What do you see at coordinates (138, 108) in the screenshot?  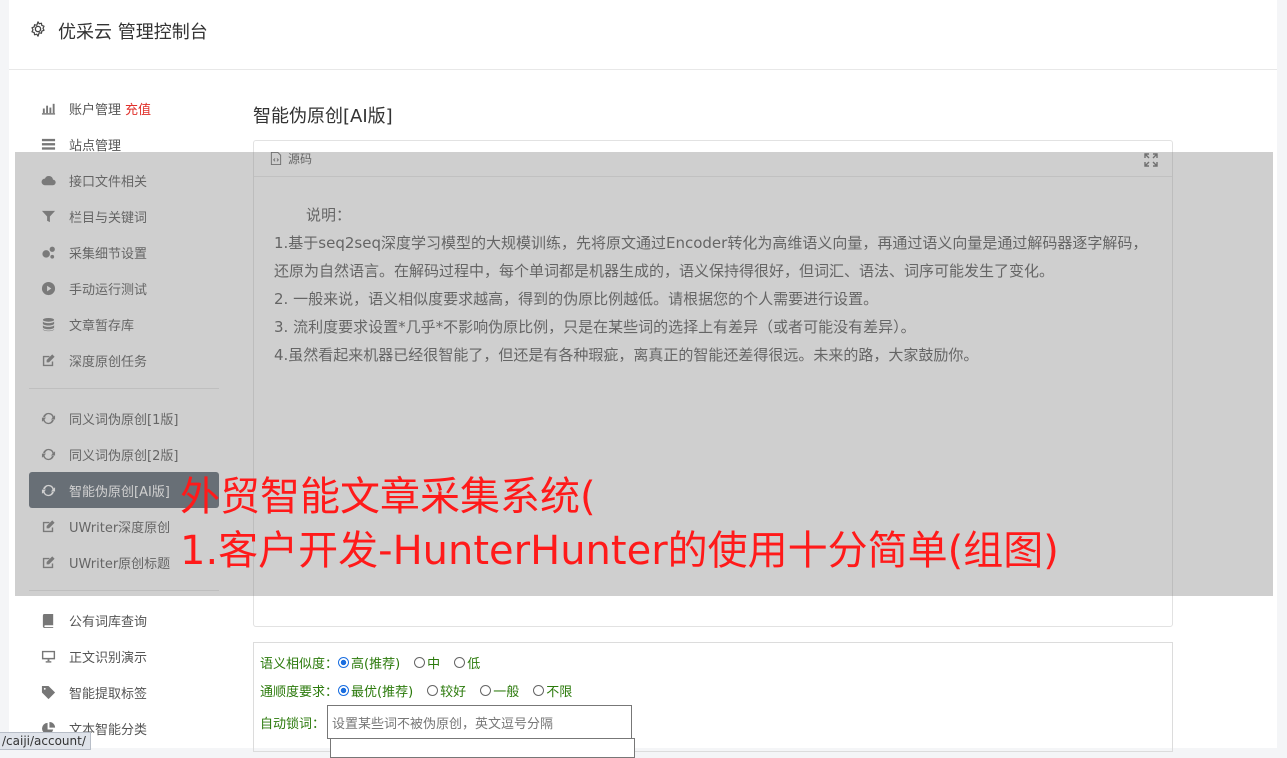 I see `recharge-link: 充值` at bounding box center [138, 108].